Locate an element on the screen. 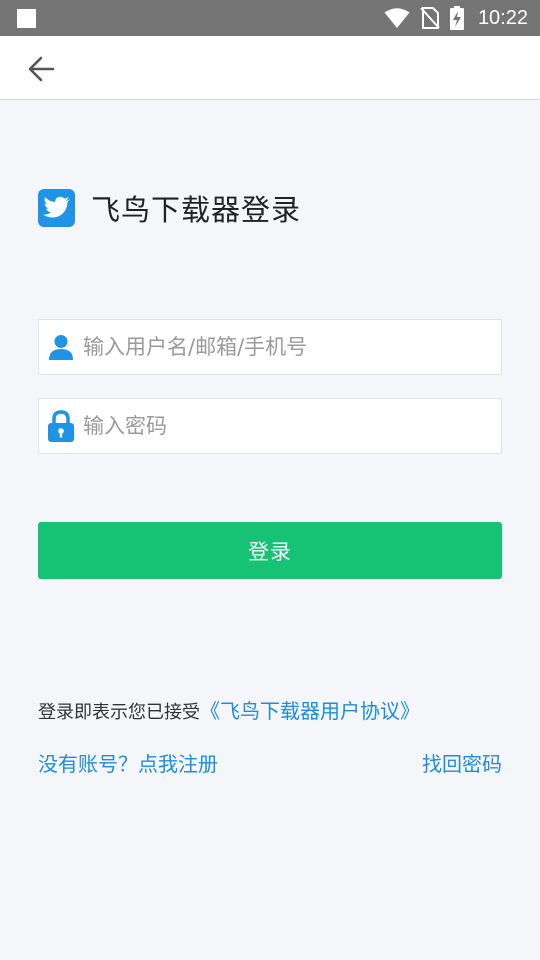  password-input is located at coordinates (283, 426).